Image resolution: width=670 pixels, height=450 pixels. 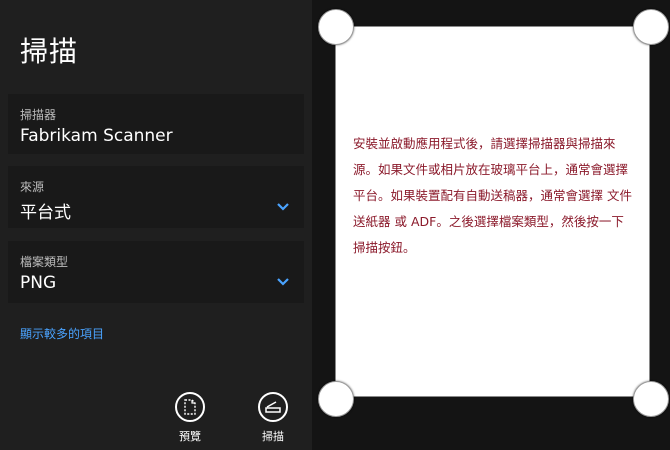 What do you see at coordinates (273, 436) in the screenshot?
I see `scan-label: 掃描` at bounding box center [273, 436].